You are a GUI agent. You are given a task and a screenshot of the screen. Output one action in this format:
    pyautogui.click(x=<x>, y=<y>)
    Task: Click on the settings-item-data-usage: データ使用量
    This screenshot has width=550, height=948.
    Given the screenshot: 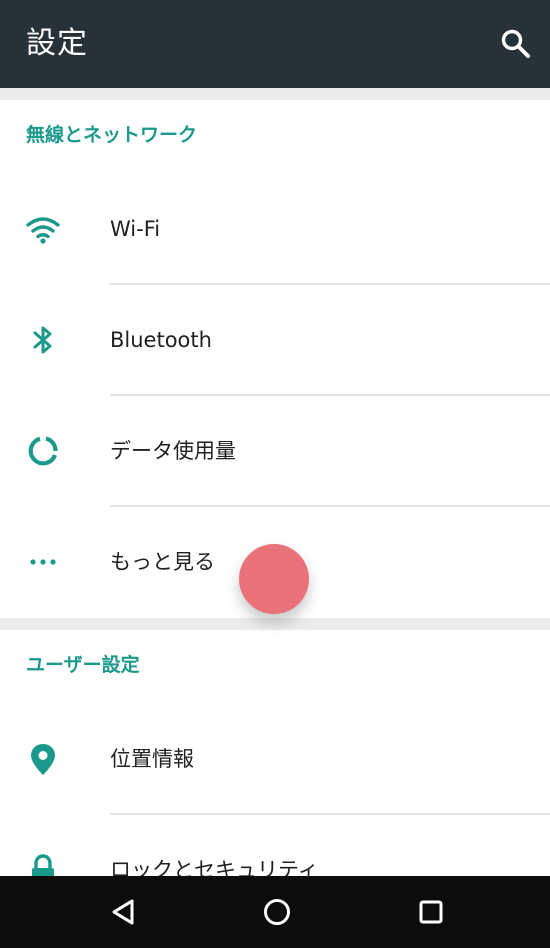 What is the action you would take?
    pyautogui.click(x=275, y=451)
    